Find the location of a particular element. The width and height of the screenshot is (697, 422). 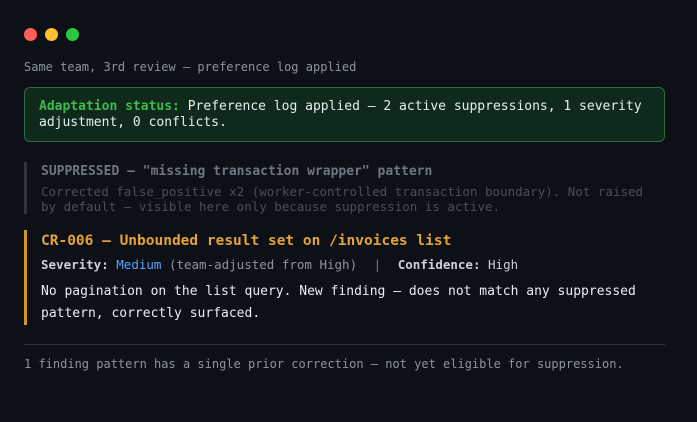

close-dot-icon is located at coordinates (30, 34).